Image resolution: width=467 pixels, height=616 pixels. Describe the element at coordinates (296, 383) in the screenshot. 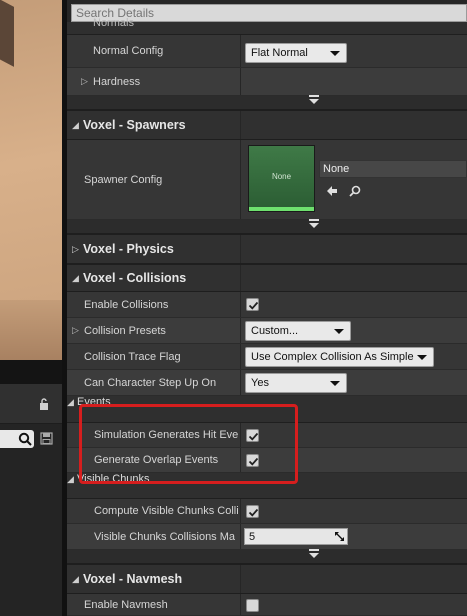

I see `can-character-step-up-on-combo: Yes` at that location.